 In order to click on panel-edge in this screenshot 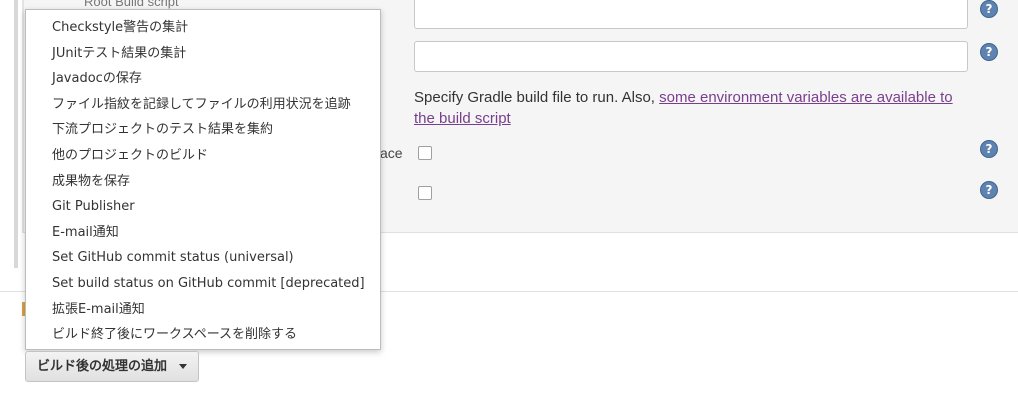, I will do `click(23, 116)`.